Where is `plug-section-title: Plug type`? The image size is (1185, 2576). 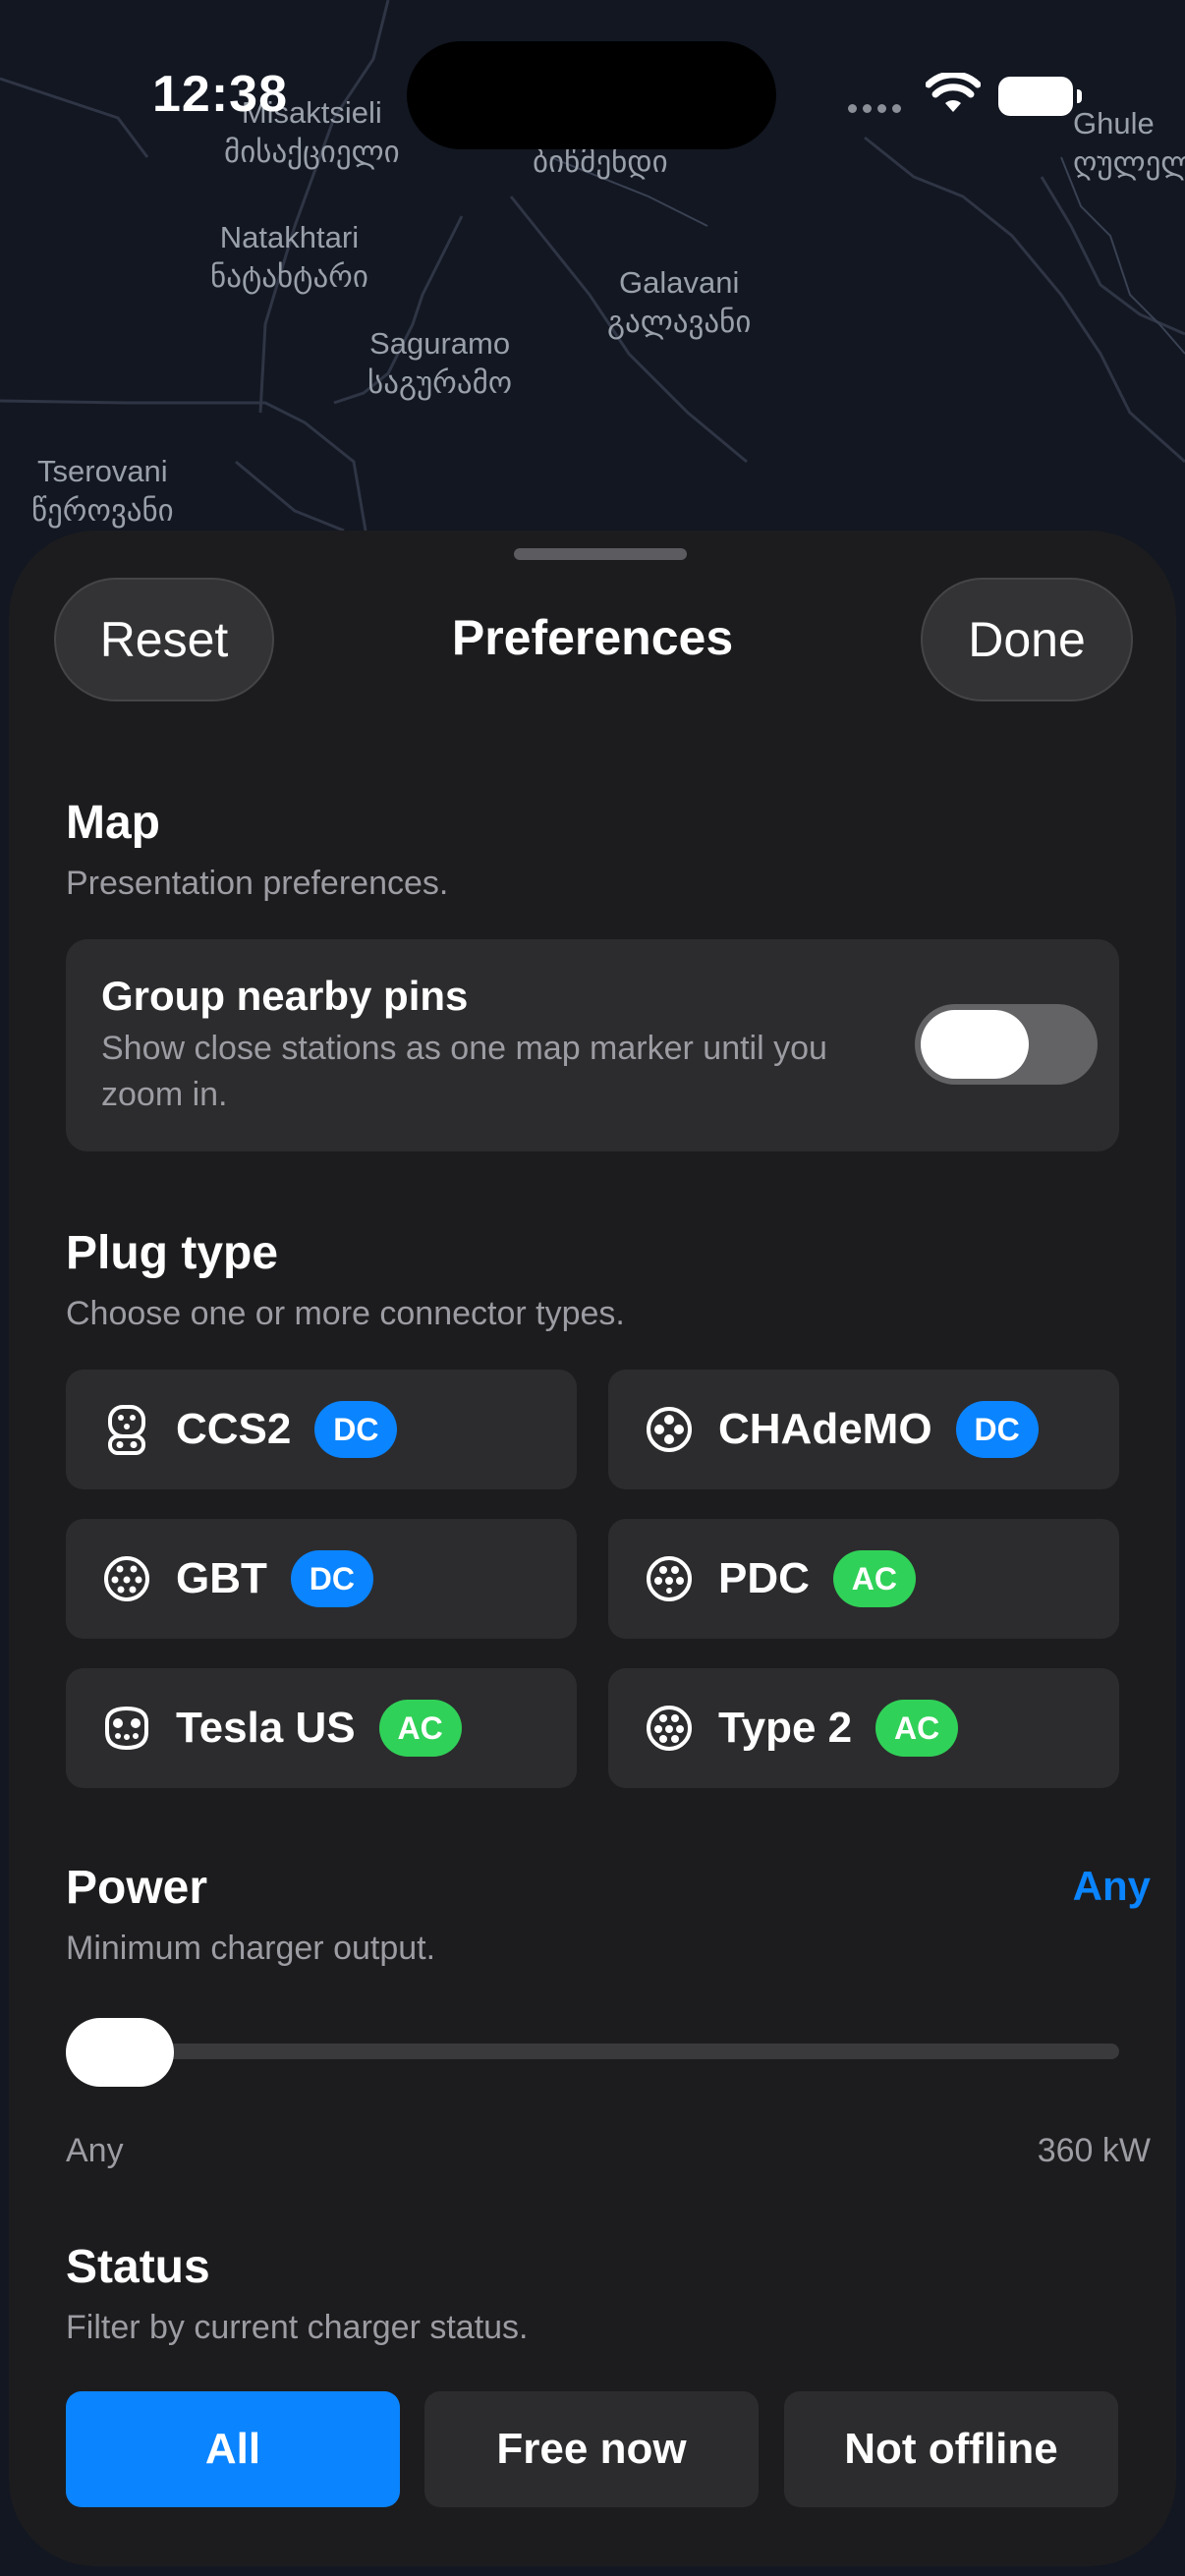
plug-section-title: Plug type is located at coordinates (172, 1253).